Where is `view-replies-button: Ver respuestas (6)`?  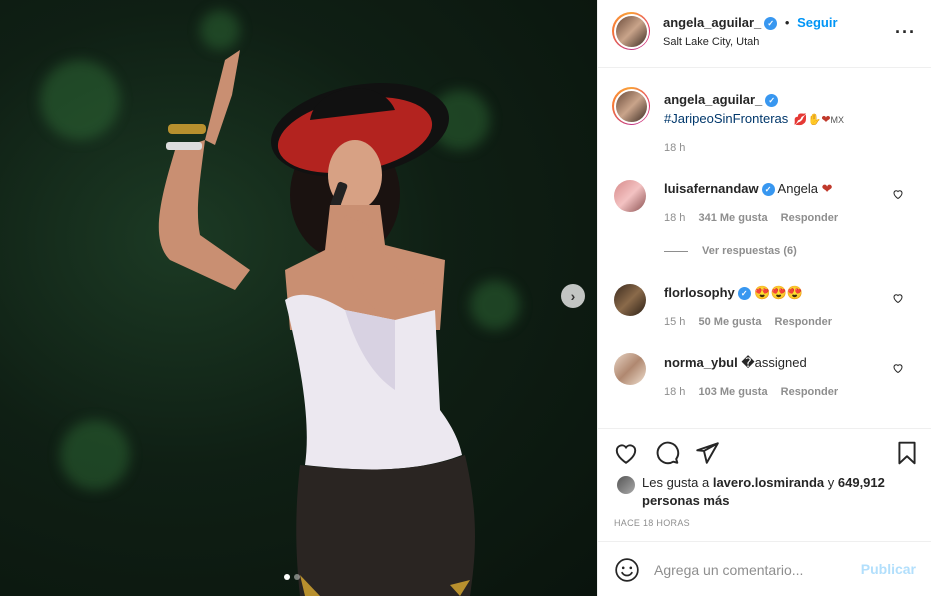 view-replies-button: Ver respuestas (6) is located at coordinates (730, 251).